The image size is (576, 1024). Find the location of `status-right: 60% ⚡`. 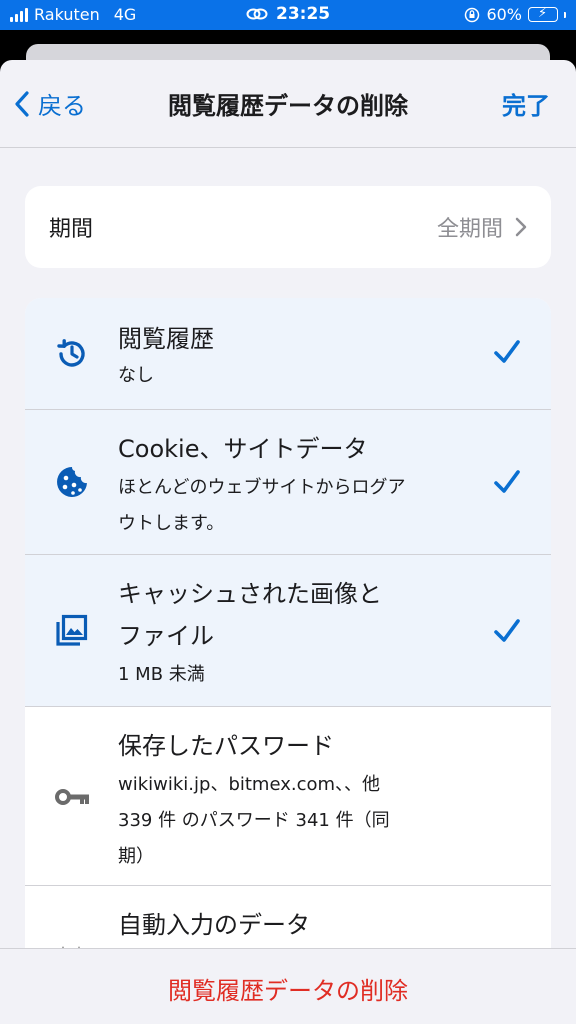

status-right: 60% ⚡ is located at coordinates (515, 14).